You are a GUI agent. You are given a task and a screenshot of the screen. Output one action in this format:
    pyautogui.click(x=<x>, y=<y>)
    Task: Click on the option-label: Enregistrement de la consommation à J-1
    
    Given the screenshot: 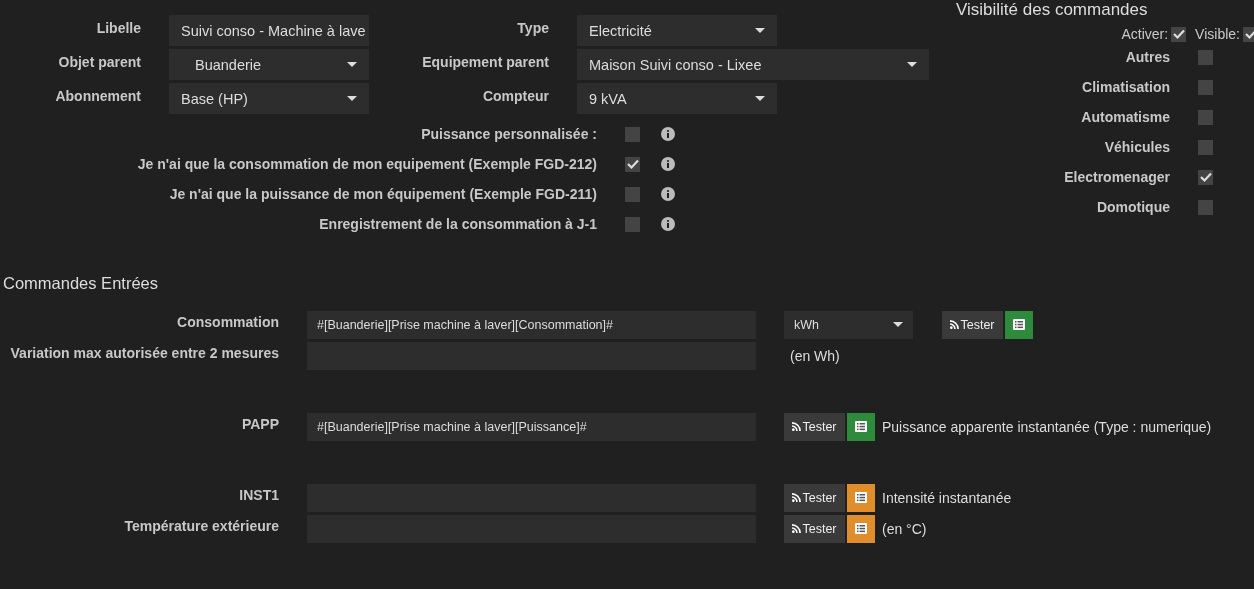 What is the action you would take?
    pyautogui.click(x=457, y=224)
    